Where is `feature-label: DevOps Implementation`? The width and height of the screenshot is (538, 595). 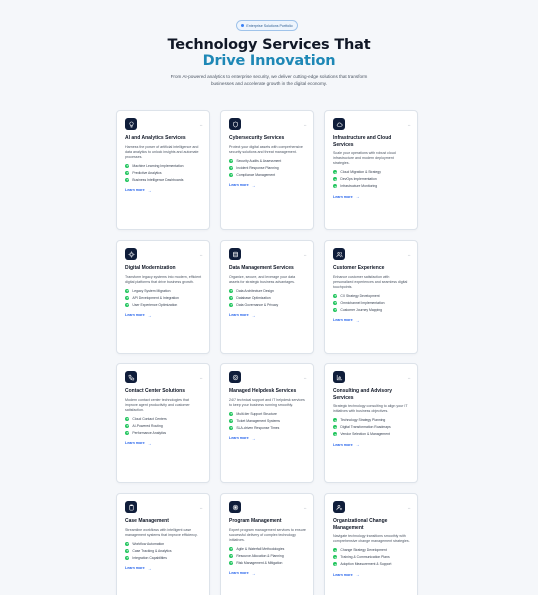 feature-label: DevOps Implementation is located at coordinates (358, 179).